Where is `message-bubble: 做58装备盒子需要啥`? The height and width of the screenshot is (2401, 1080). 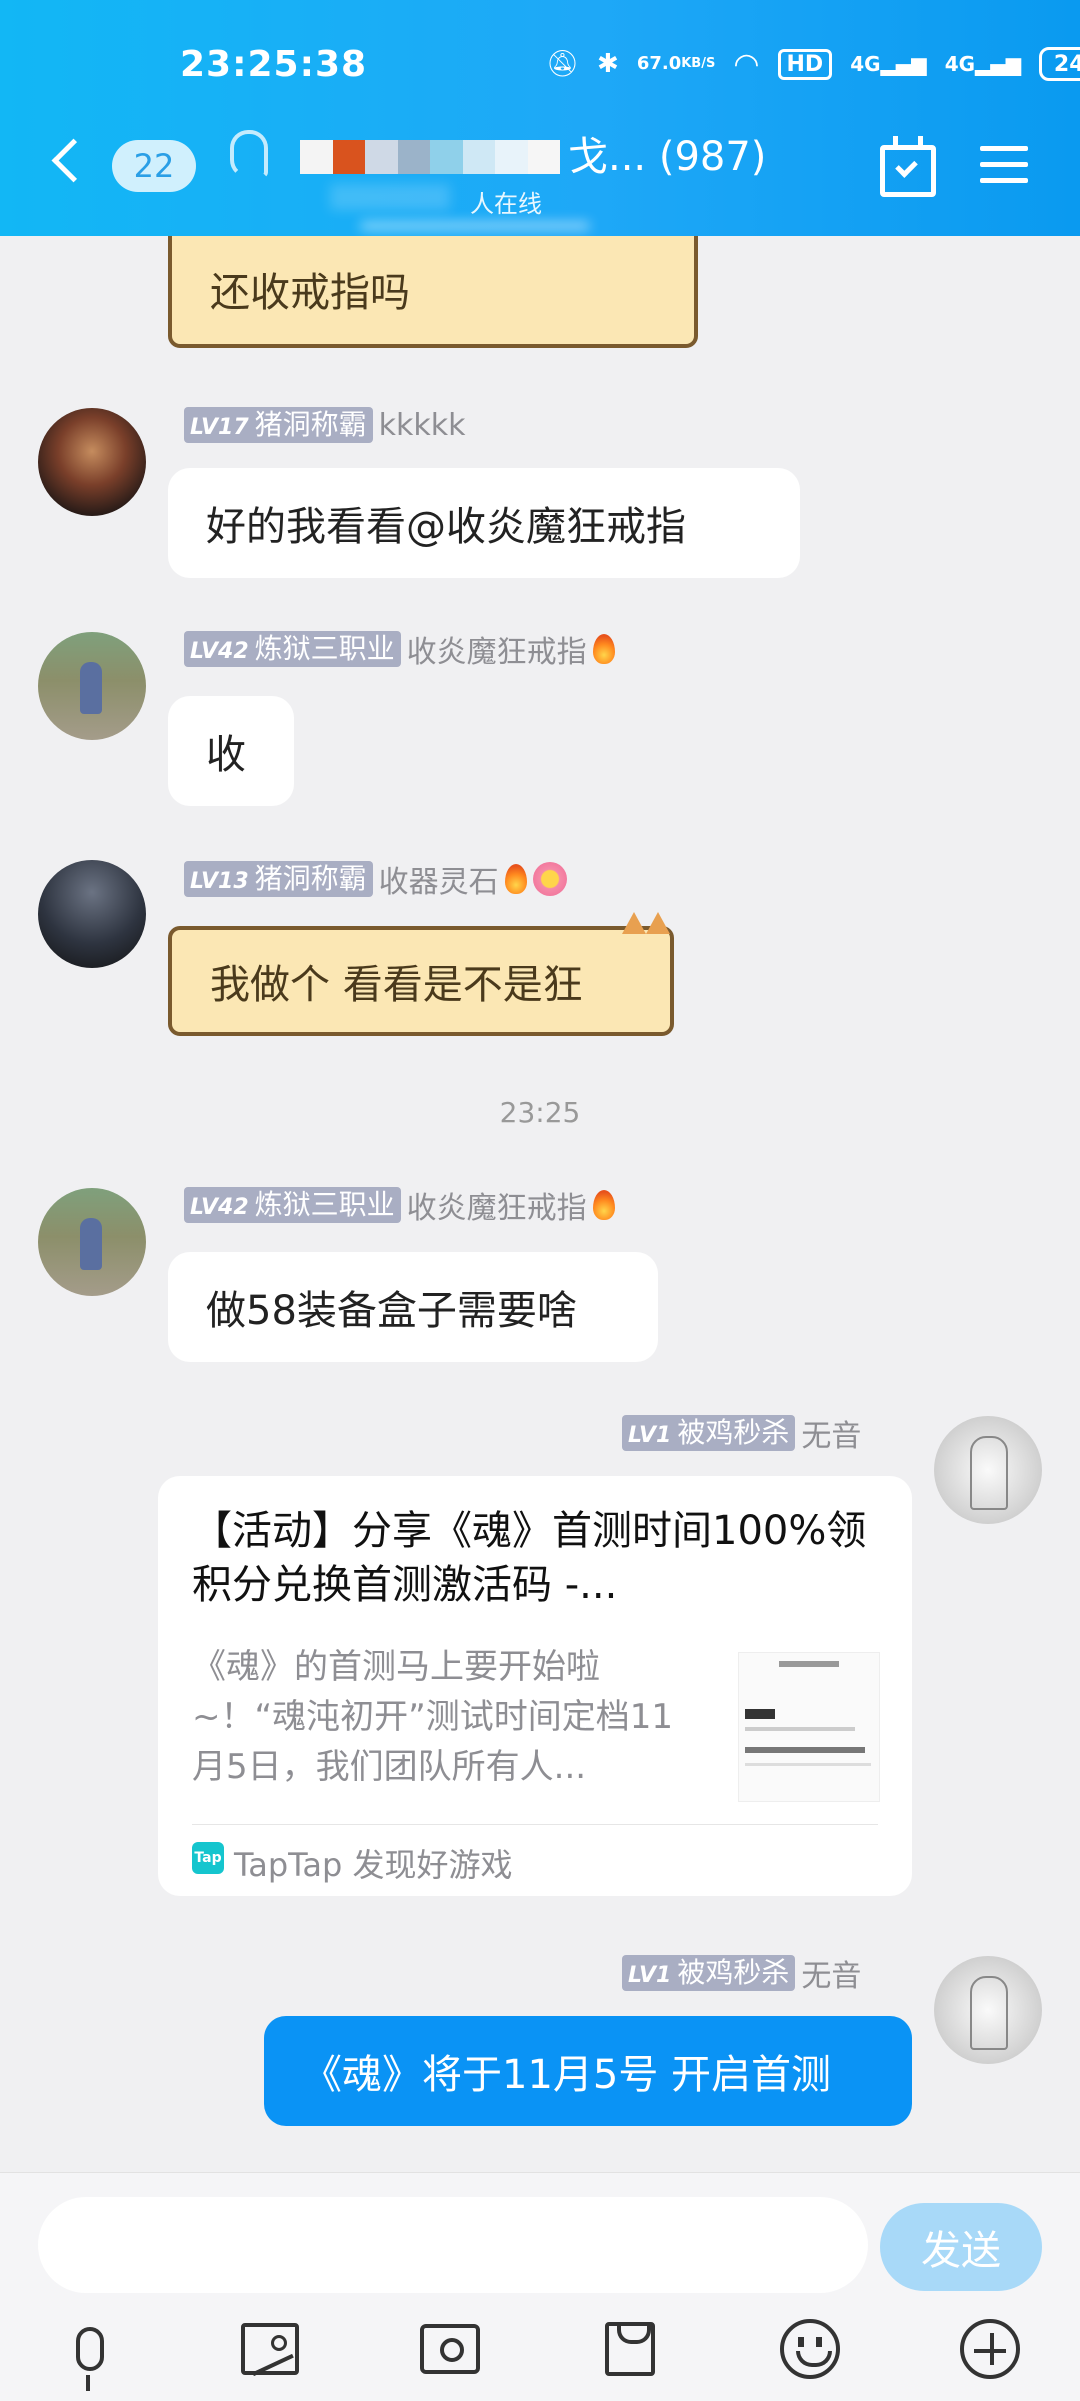 message-bubble: 做58装备盒子需要啥 is located at coordinates (413, 1307).